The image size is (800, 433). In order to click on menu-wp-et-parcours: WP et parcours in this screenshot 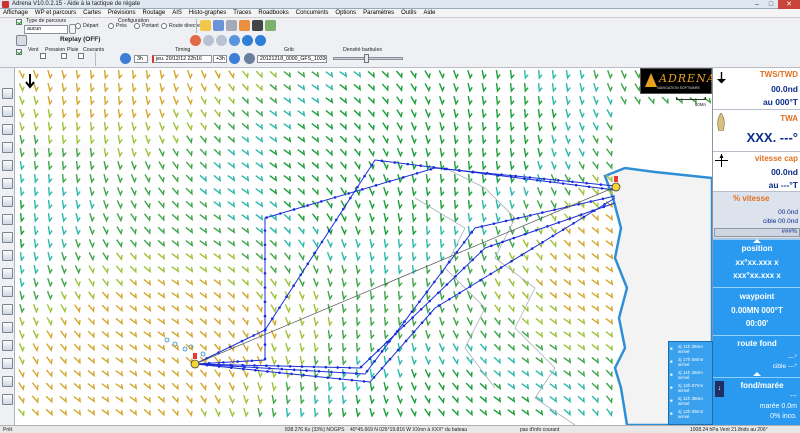, I will do `click(55, 13)`.